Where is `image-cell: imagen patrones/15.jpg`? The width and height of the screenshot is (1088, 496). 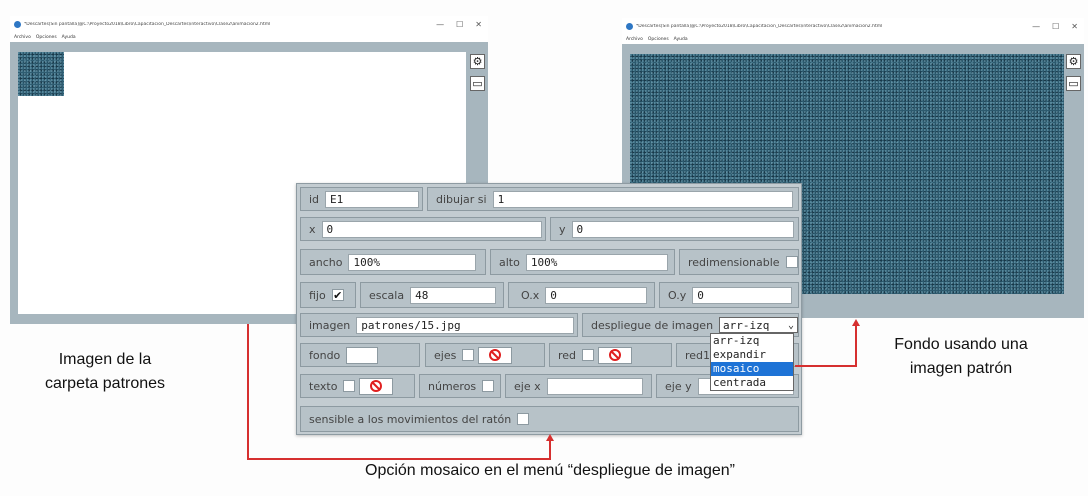 image-cell: imagen patrones/15.jpg is located at coordinates (439, 325).